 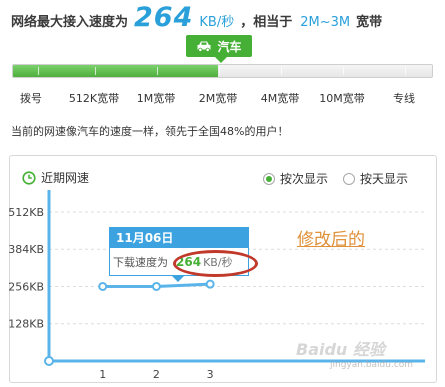 What do you see at coordinates (340, 349) in the screenshot?
I see `watermark-logo: Baidu 经验` at bounding box center [340, 349].